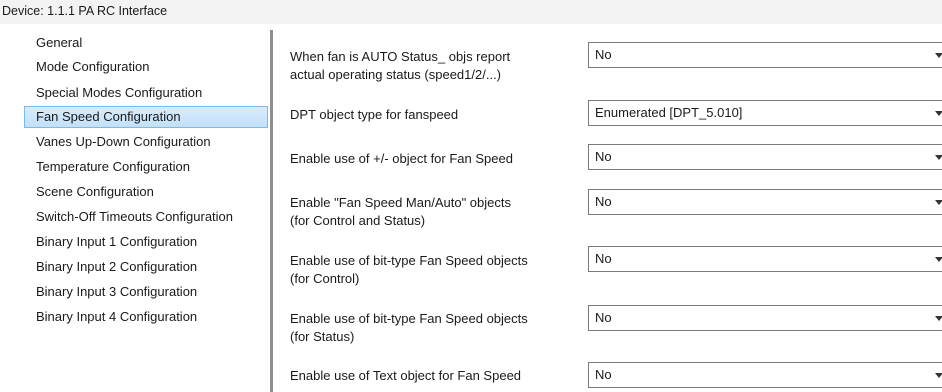 Image resolution: width=942 pixels, height=392 pixels. Describe the element at coordinates (765, 55) in the screenshot. I see `auto-status-report-select: No` at that location.